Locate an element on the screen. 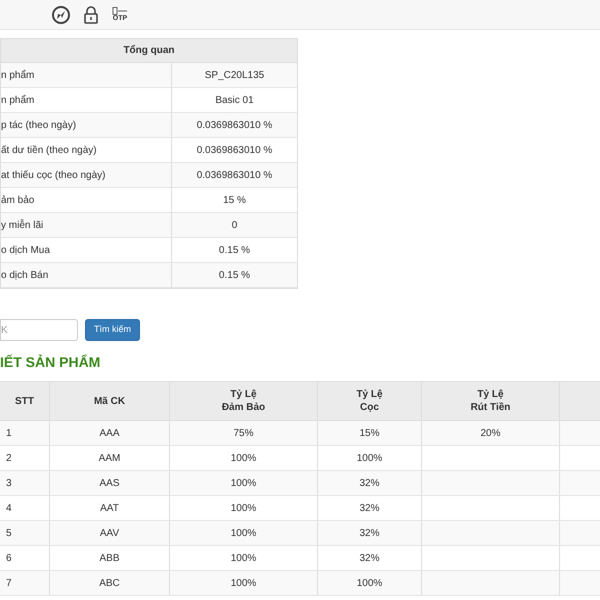 This screenshot has height=600, width=600. column-header: Tỷ Lệ Cọc is located at coordinates (370, 401).